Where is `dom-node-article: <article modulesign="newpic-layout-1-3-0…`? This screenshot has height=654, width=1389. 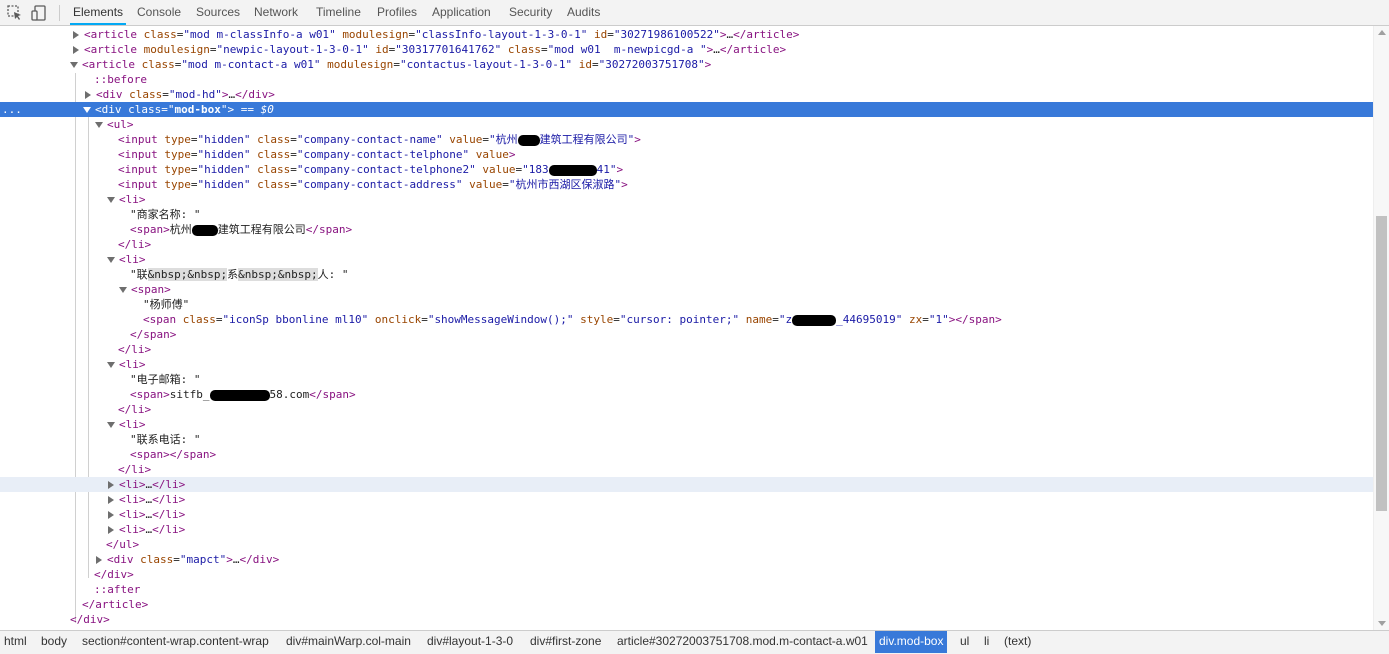 dom-node-article: <article modulesign="newpic-layout-1-3-0… is located at coordinates (686, 49).